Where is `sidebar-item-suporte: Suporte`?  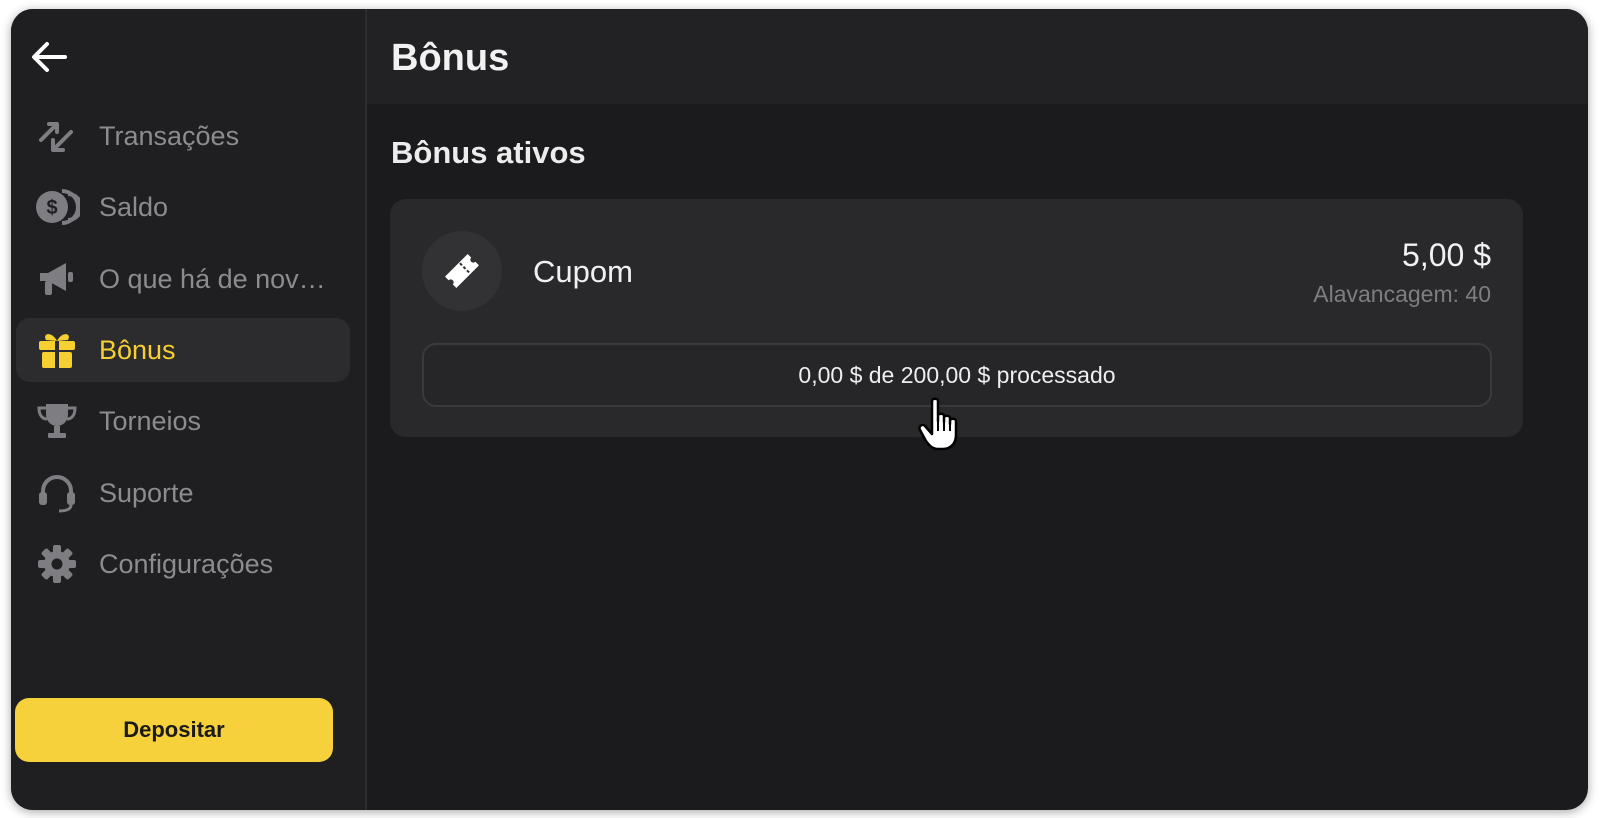 sidebar-item-suporte: Suporte is located at coordinates (183, 493).